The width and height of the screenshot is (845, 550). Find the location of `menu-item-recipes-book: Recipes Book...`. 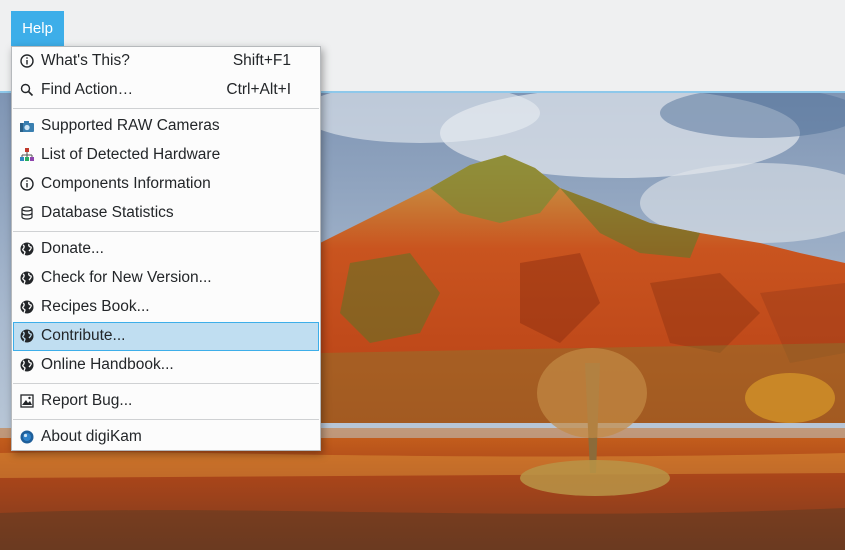

menu-item-recipes-book: Recipes Book... is located at coordinates (166, 307).